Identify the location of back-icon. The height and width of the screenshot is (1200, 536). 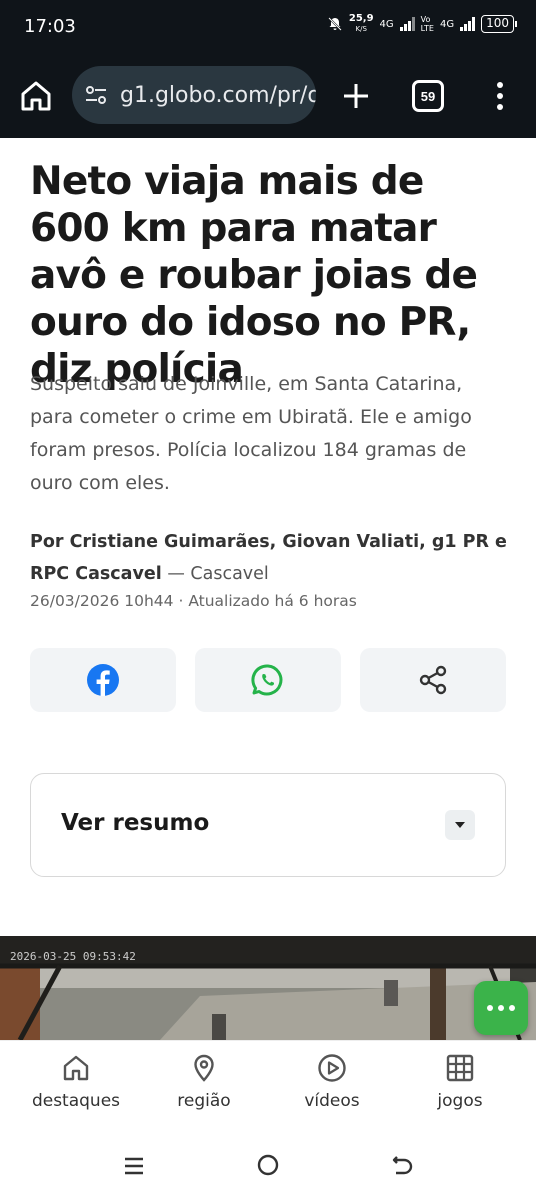
(402, 1165).